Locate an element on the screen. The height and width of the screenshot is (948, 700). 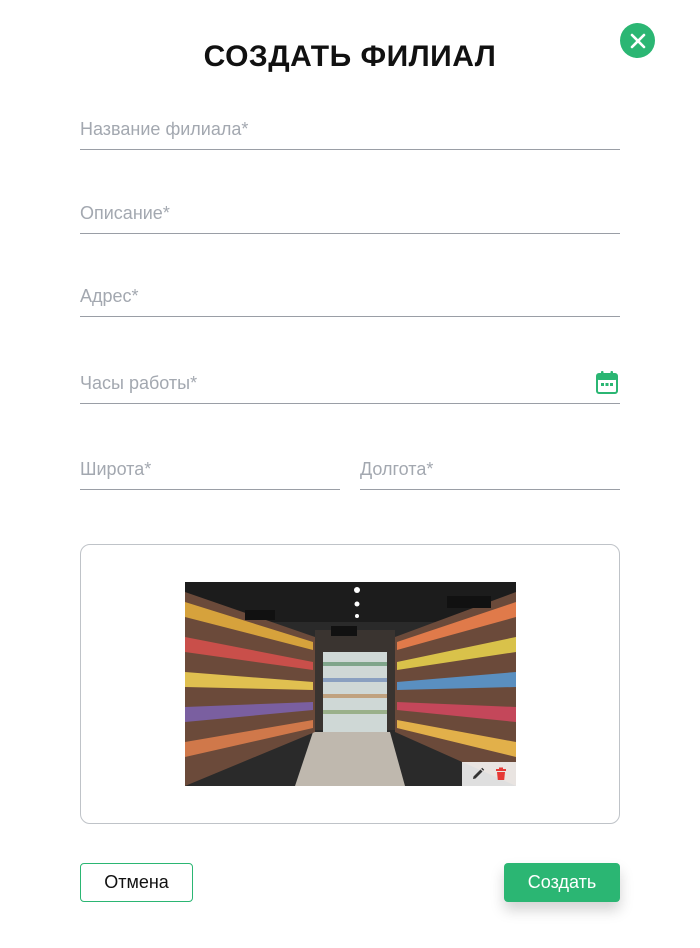
longitude-input is located at coordinates (490, 469).